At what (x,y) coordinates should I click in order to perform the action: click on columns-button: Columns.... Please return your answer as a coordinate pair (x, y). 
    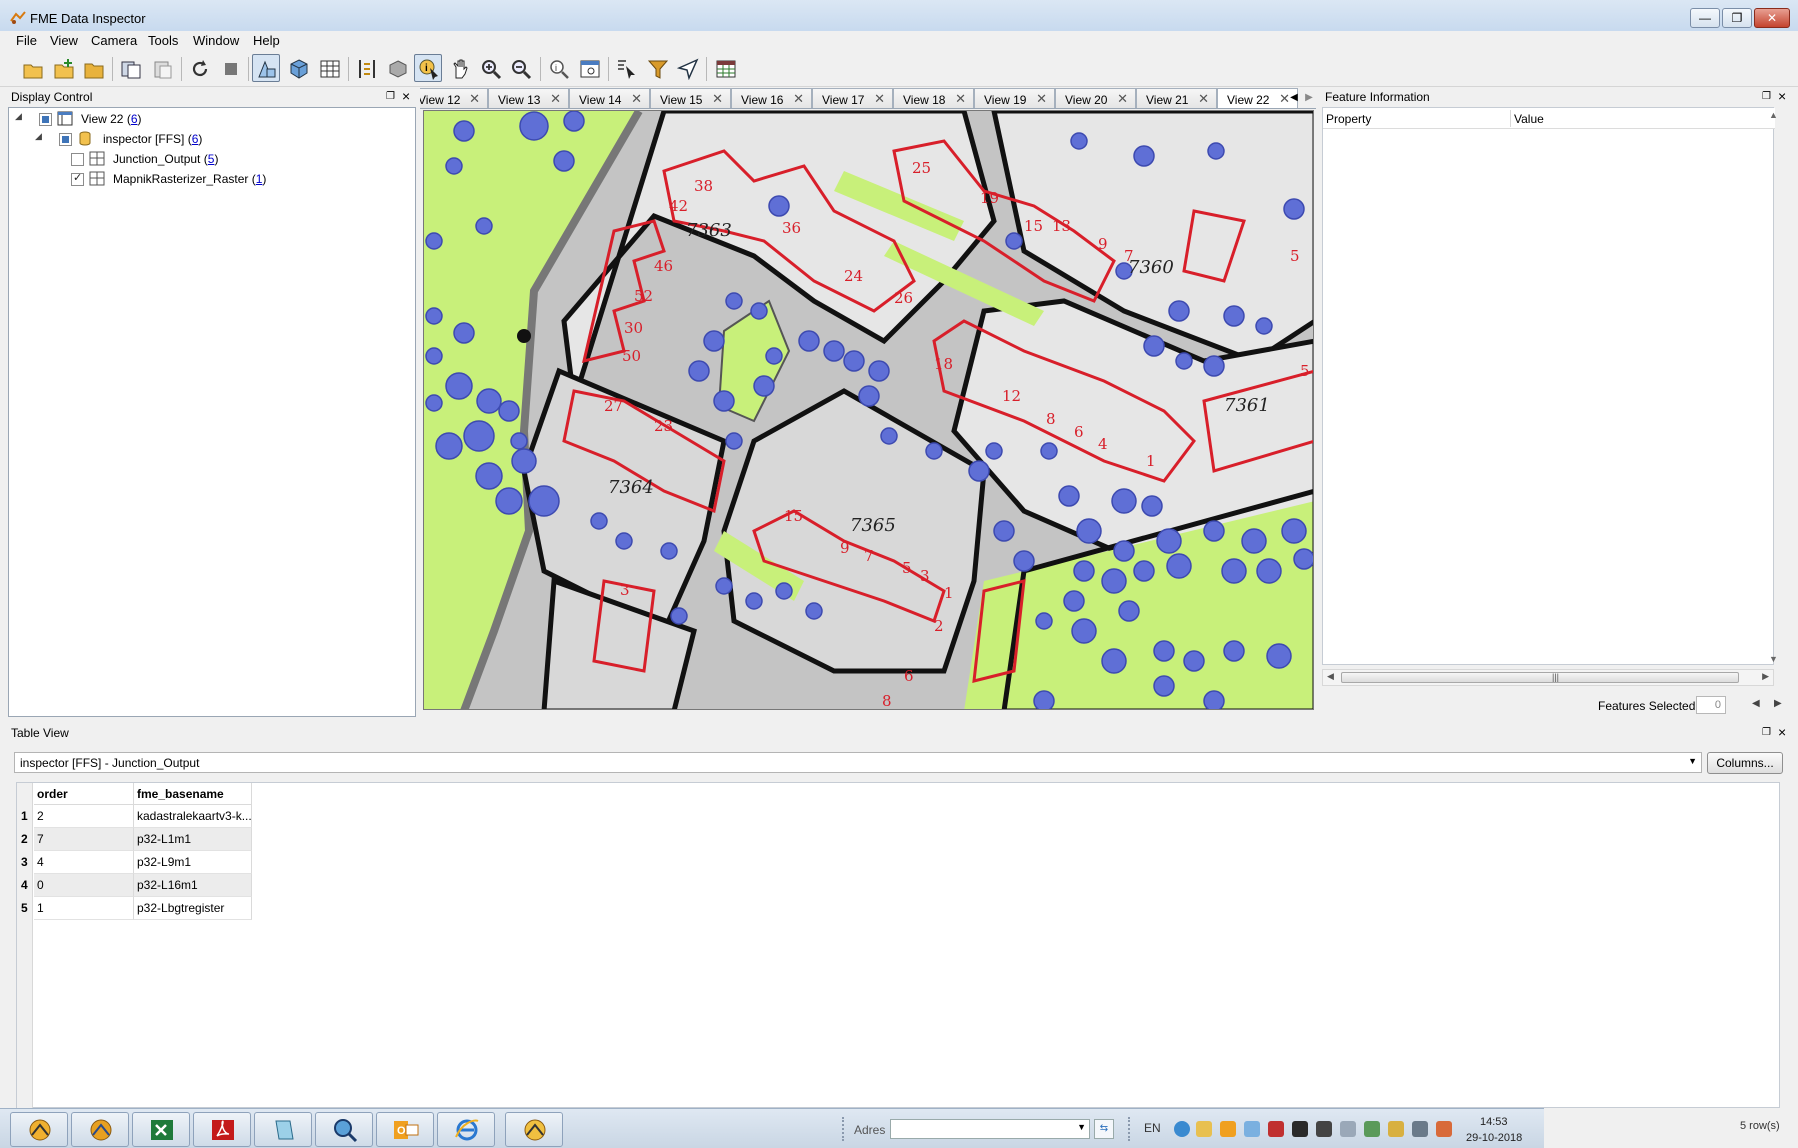
    Looking at the image, I should click on (1745, 763).